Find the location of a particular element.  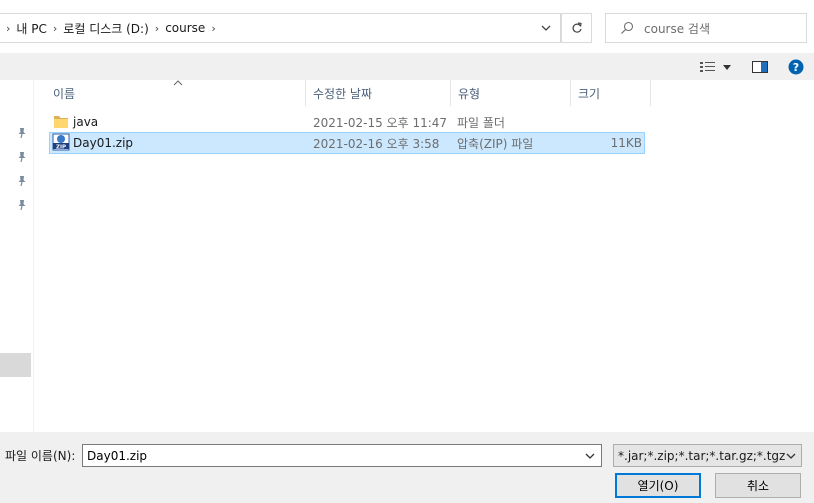

breadcrumb-this-pc: 내 PC is located at coordinates (31, 28).